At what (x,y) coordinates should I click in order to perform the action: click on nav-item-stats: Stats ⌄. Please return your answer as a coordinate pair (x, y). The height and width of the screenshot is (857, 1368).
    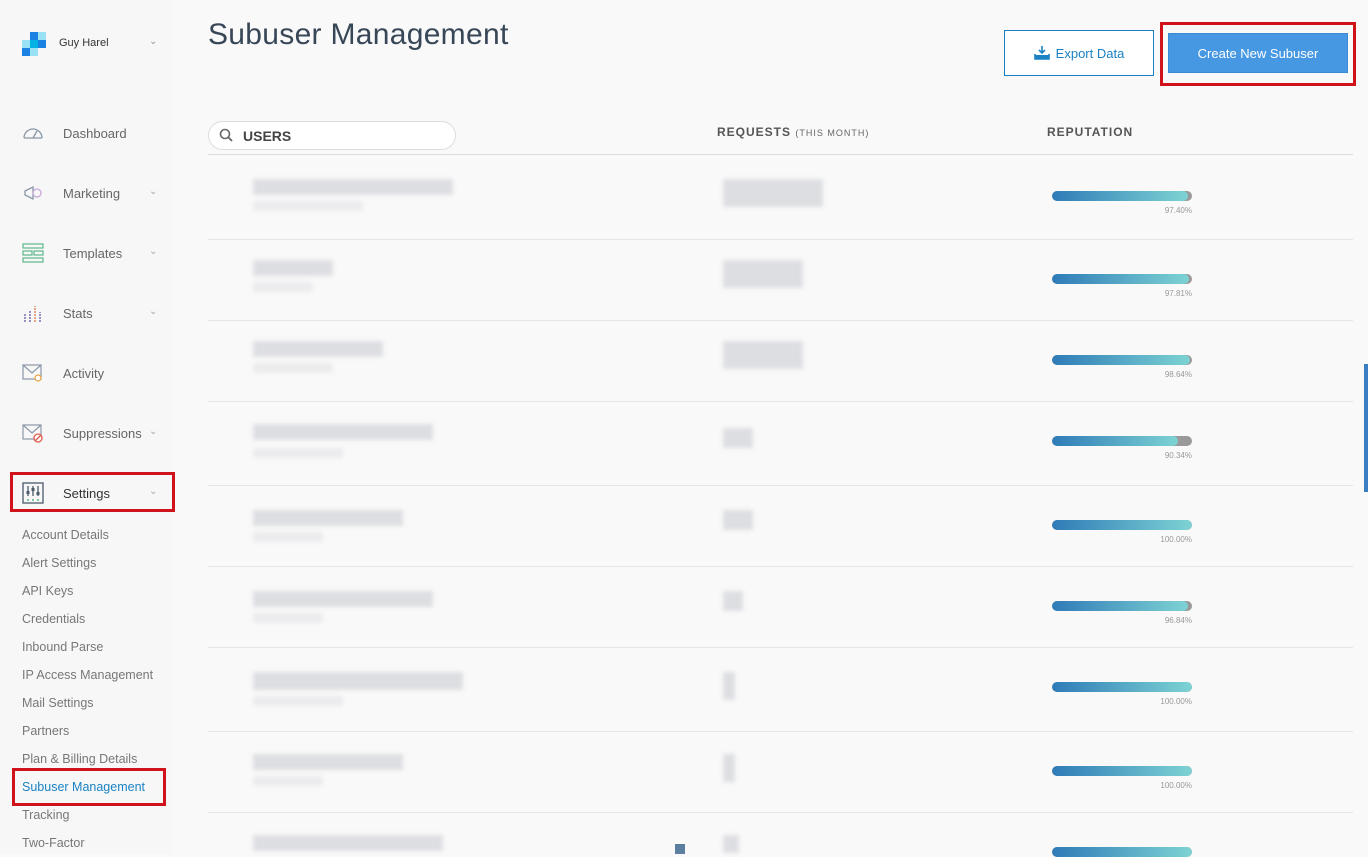
    Looking at the image, I should click on (92, 314).